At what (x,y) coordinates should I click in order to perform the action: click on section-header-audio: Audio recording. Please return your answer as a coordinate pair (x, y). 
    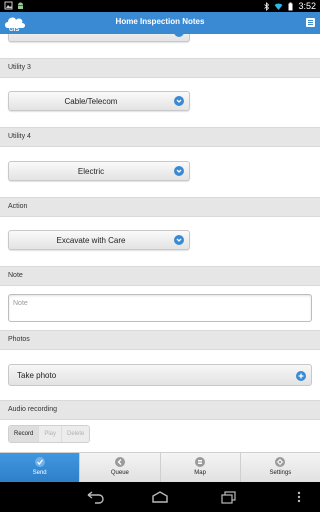
    Looking at the image, I should click on (160, 410).